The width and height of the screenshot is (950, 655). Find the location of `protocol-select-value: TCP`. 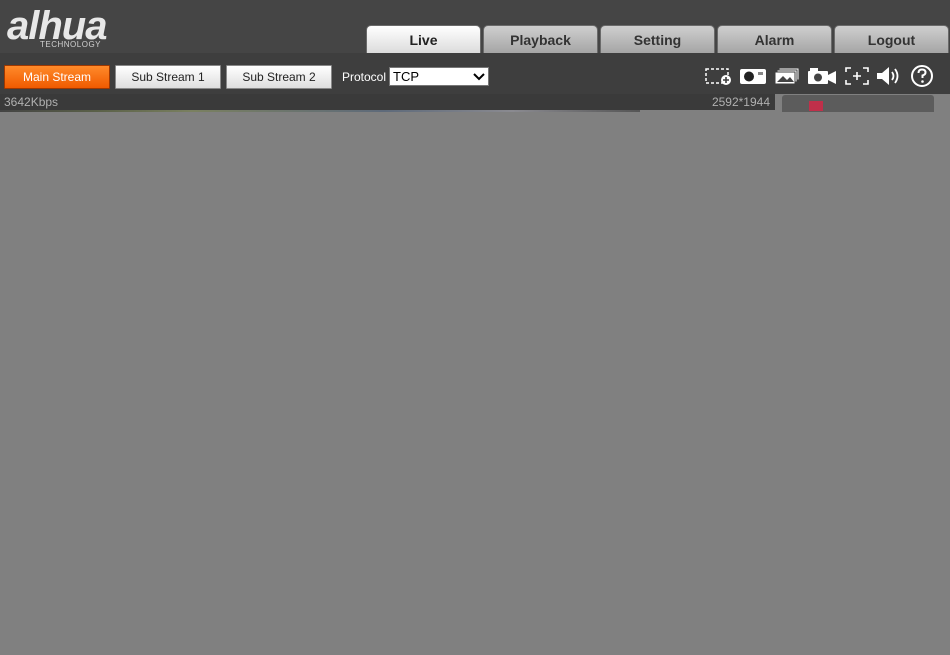

protocol-select-value: TCP is located at coordinates (406, 76).